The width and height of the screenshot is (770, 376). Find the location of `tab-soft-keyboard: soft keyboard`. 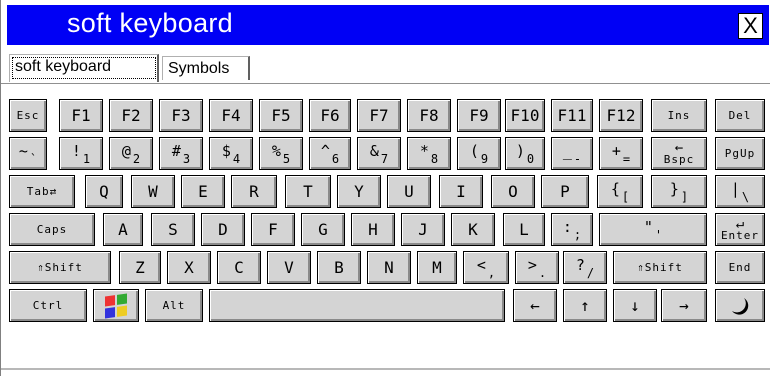

tab-soft-keyboard: soft keyboard is located at coordinates (84, 68).